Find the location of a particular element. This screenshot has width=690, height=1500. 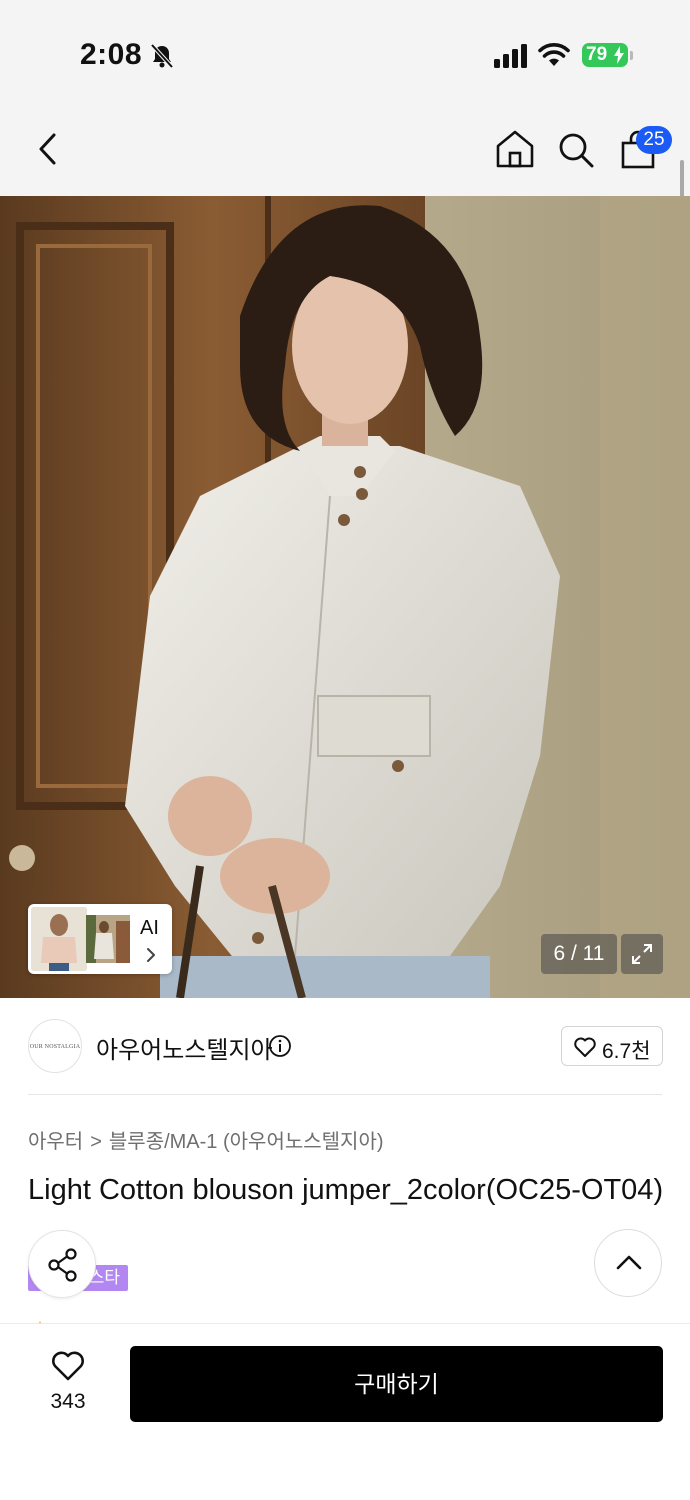

bell-slash-icon is located at coordinates (162, 56).